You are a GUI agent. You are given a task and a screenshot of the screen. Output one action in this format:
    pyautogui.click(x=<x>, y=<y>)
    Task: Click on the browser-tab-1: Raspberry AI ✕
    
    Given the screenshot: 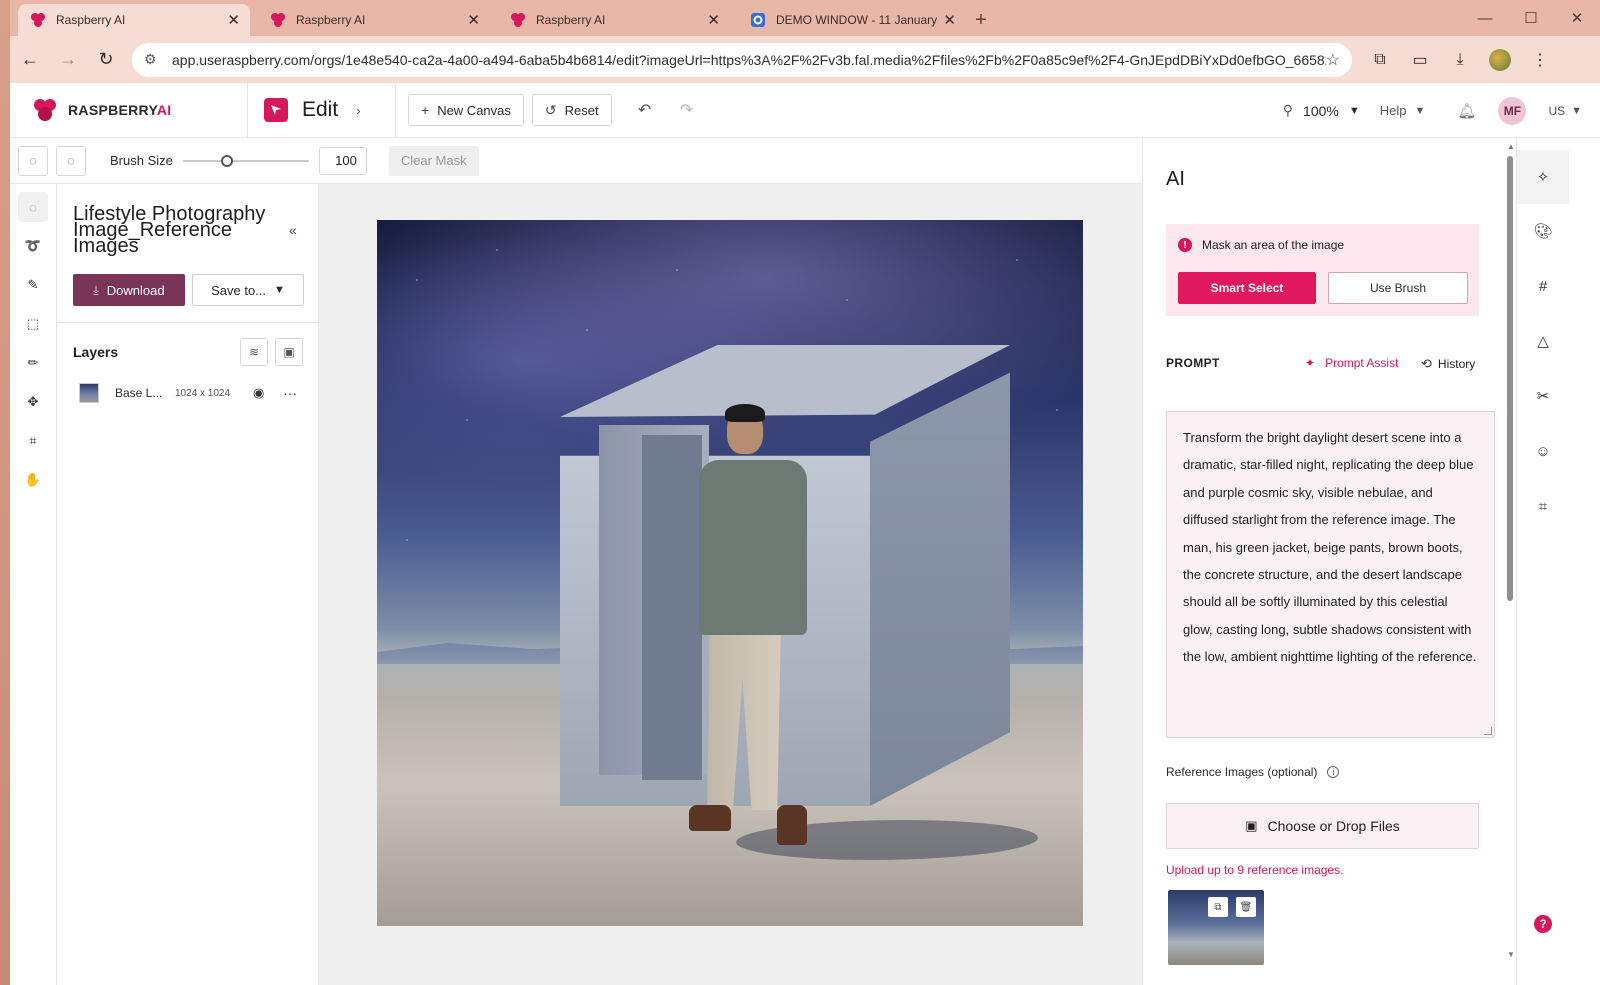 What is the action you would take?
    pyautogui.click(x=134, y=20)
    